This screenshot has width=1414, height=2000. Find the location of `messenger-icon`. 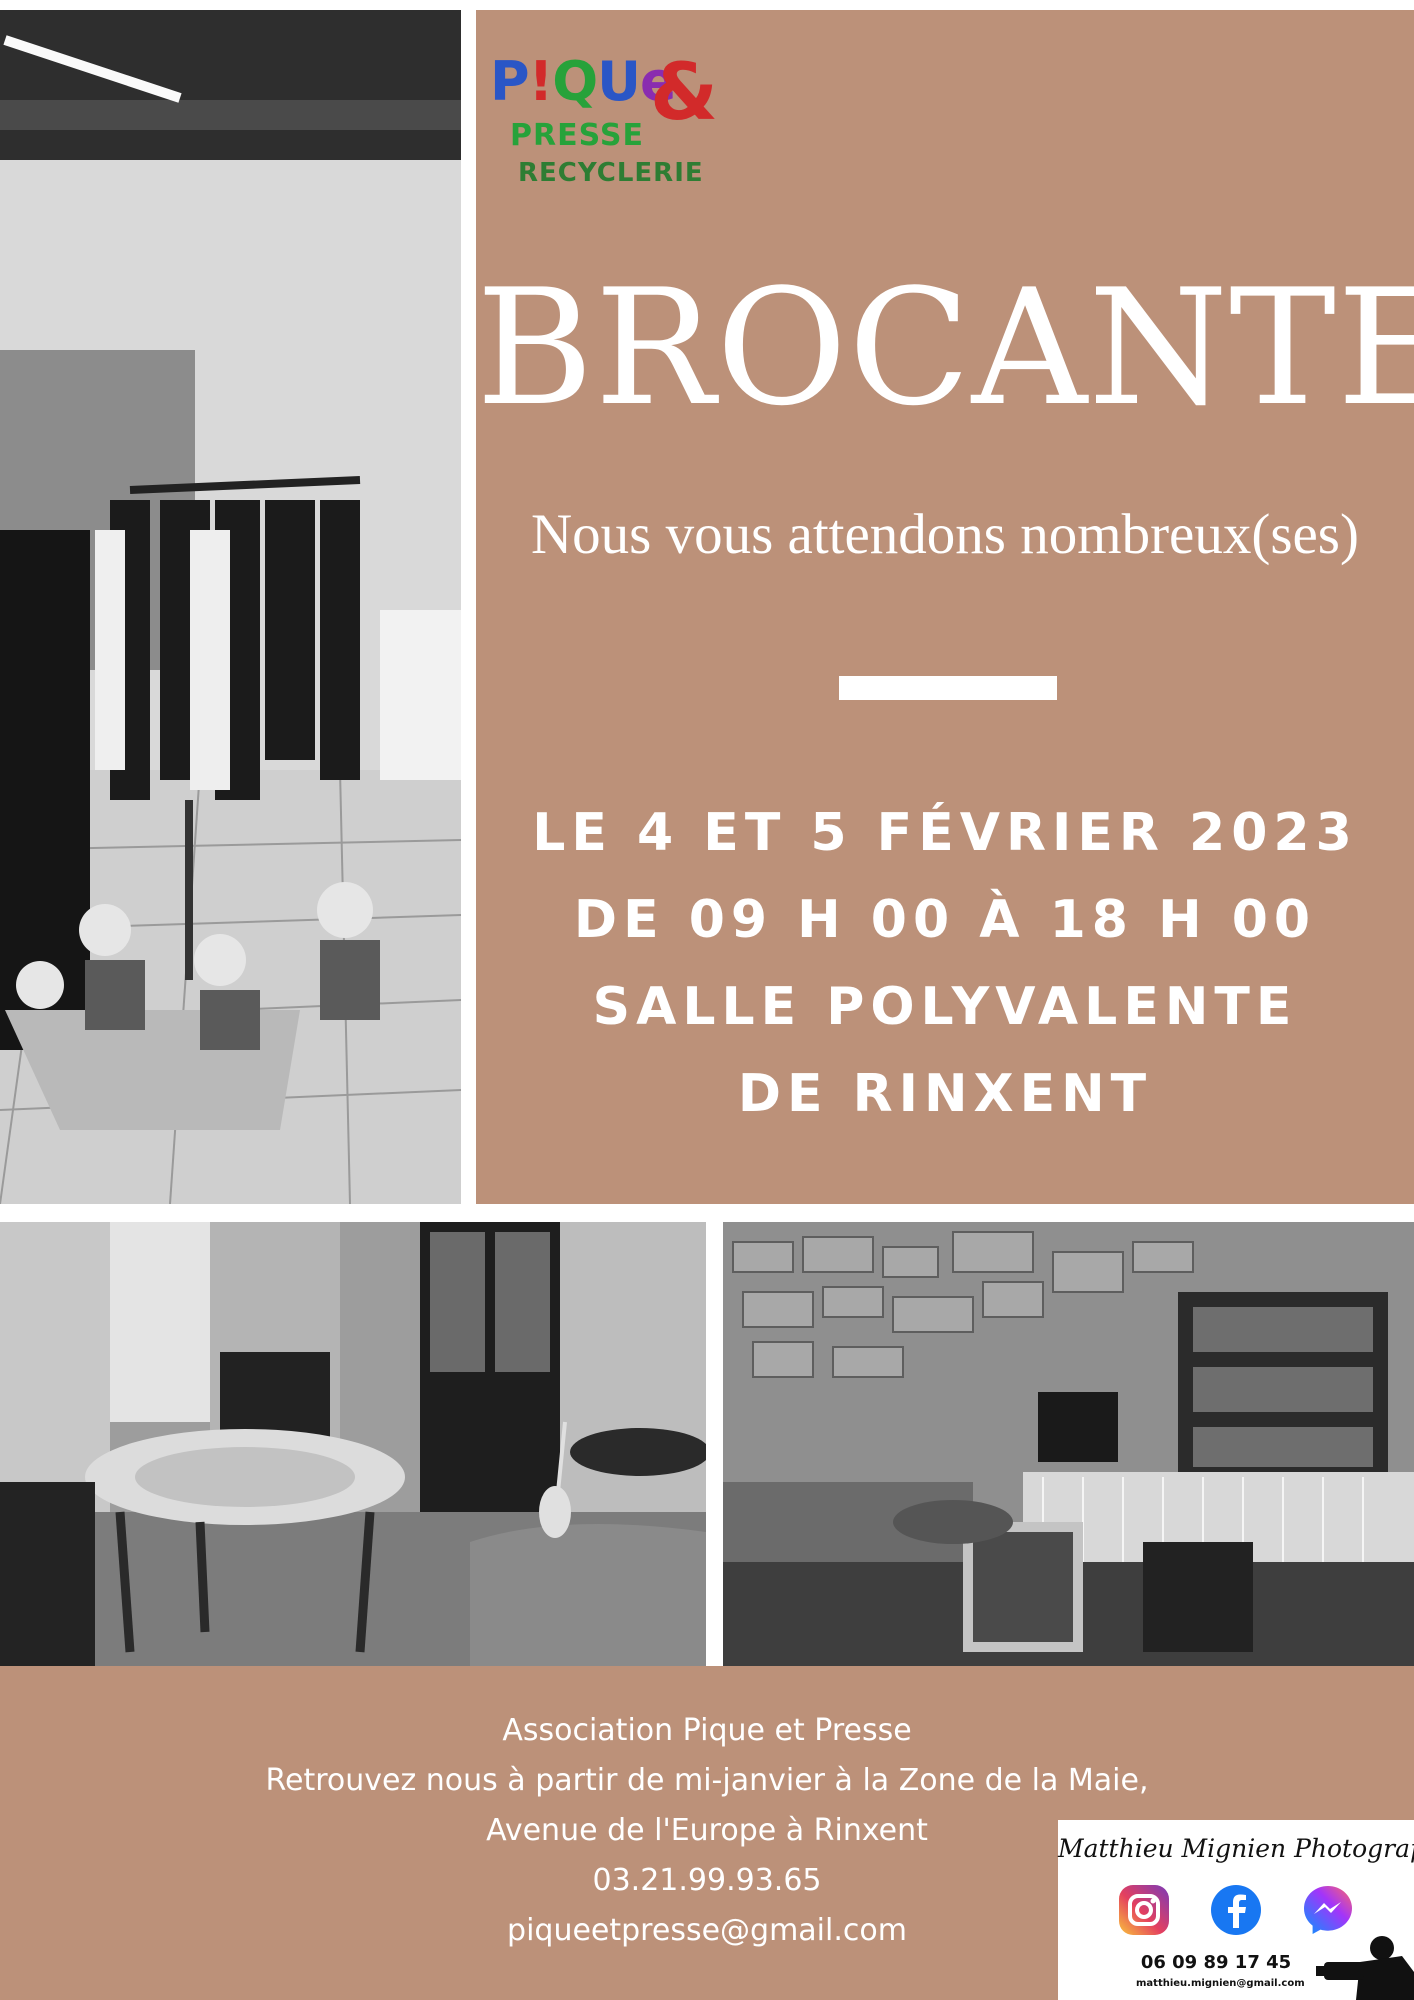

messenger-icon is located at coordinates (1328, 1910).